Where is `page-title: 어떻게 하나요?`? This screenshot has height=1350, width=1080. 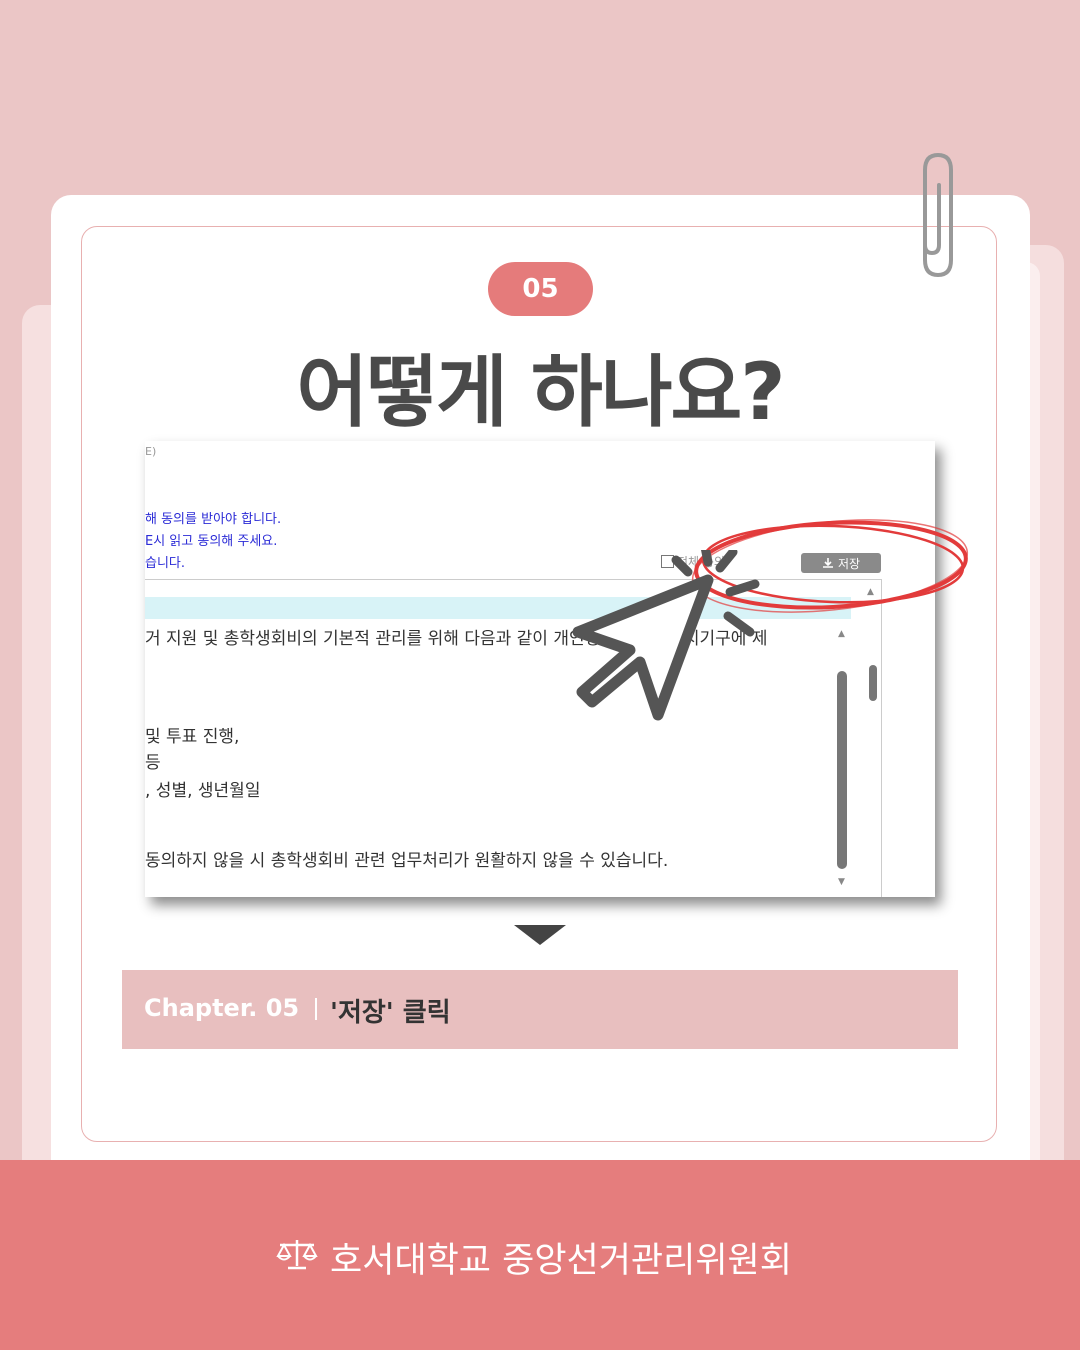
page-title: 어떻게 하나요? is located at coordinates (541, 393).